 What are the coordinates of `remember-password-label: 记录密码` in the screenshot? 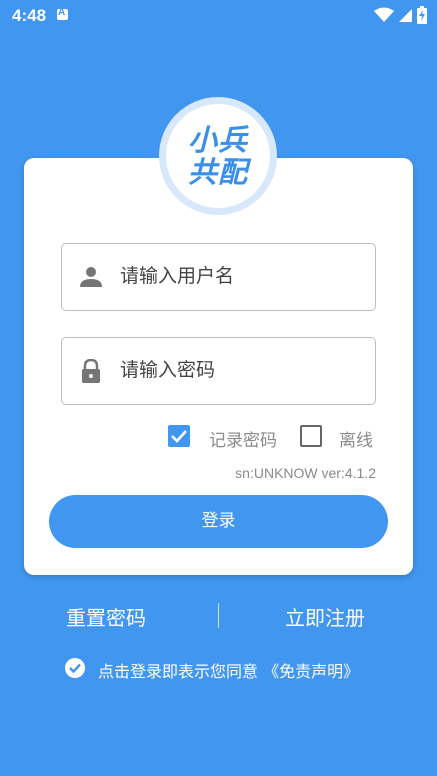 It's located at (243, 438).